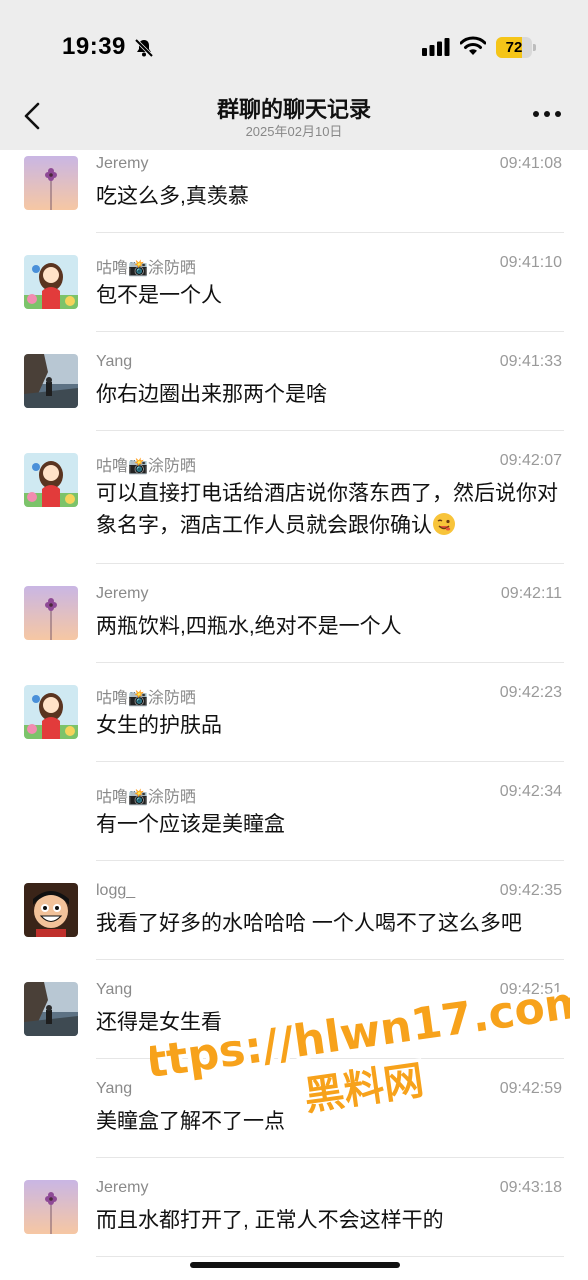 This screenshot has height=1280, width=588. I want to click on message-time: 09:42:07, so click(530, 460).